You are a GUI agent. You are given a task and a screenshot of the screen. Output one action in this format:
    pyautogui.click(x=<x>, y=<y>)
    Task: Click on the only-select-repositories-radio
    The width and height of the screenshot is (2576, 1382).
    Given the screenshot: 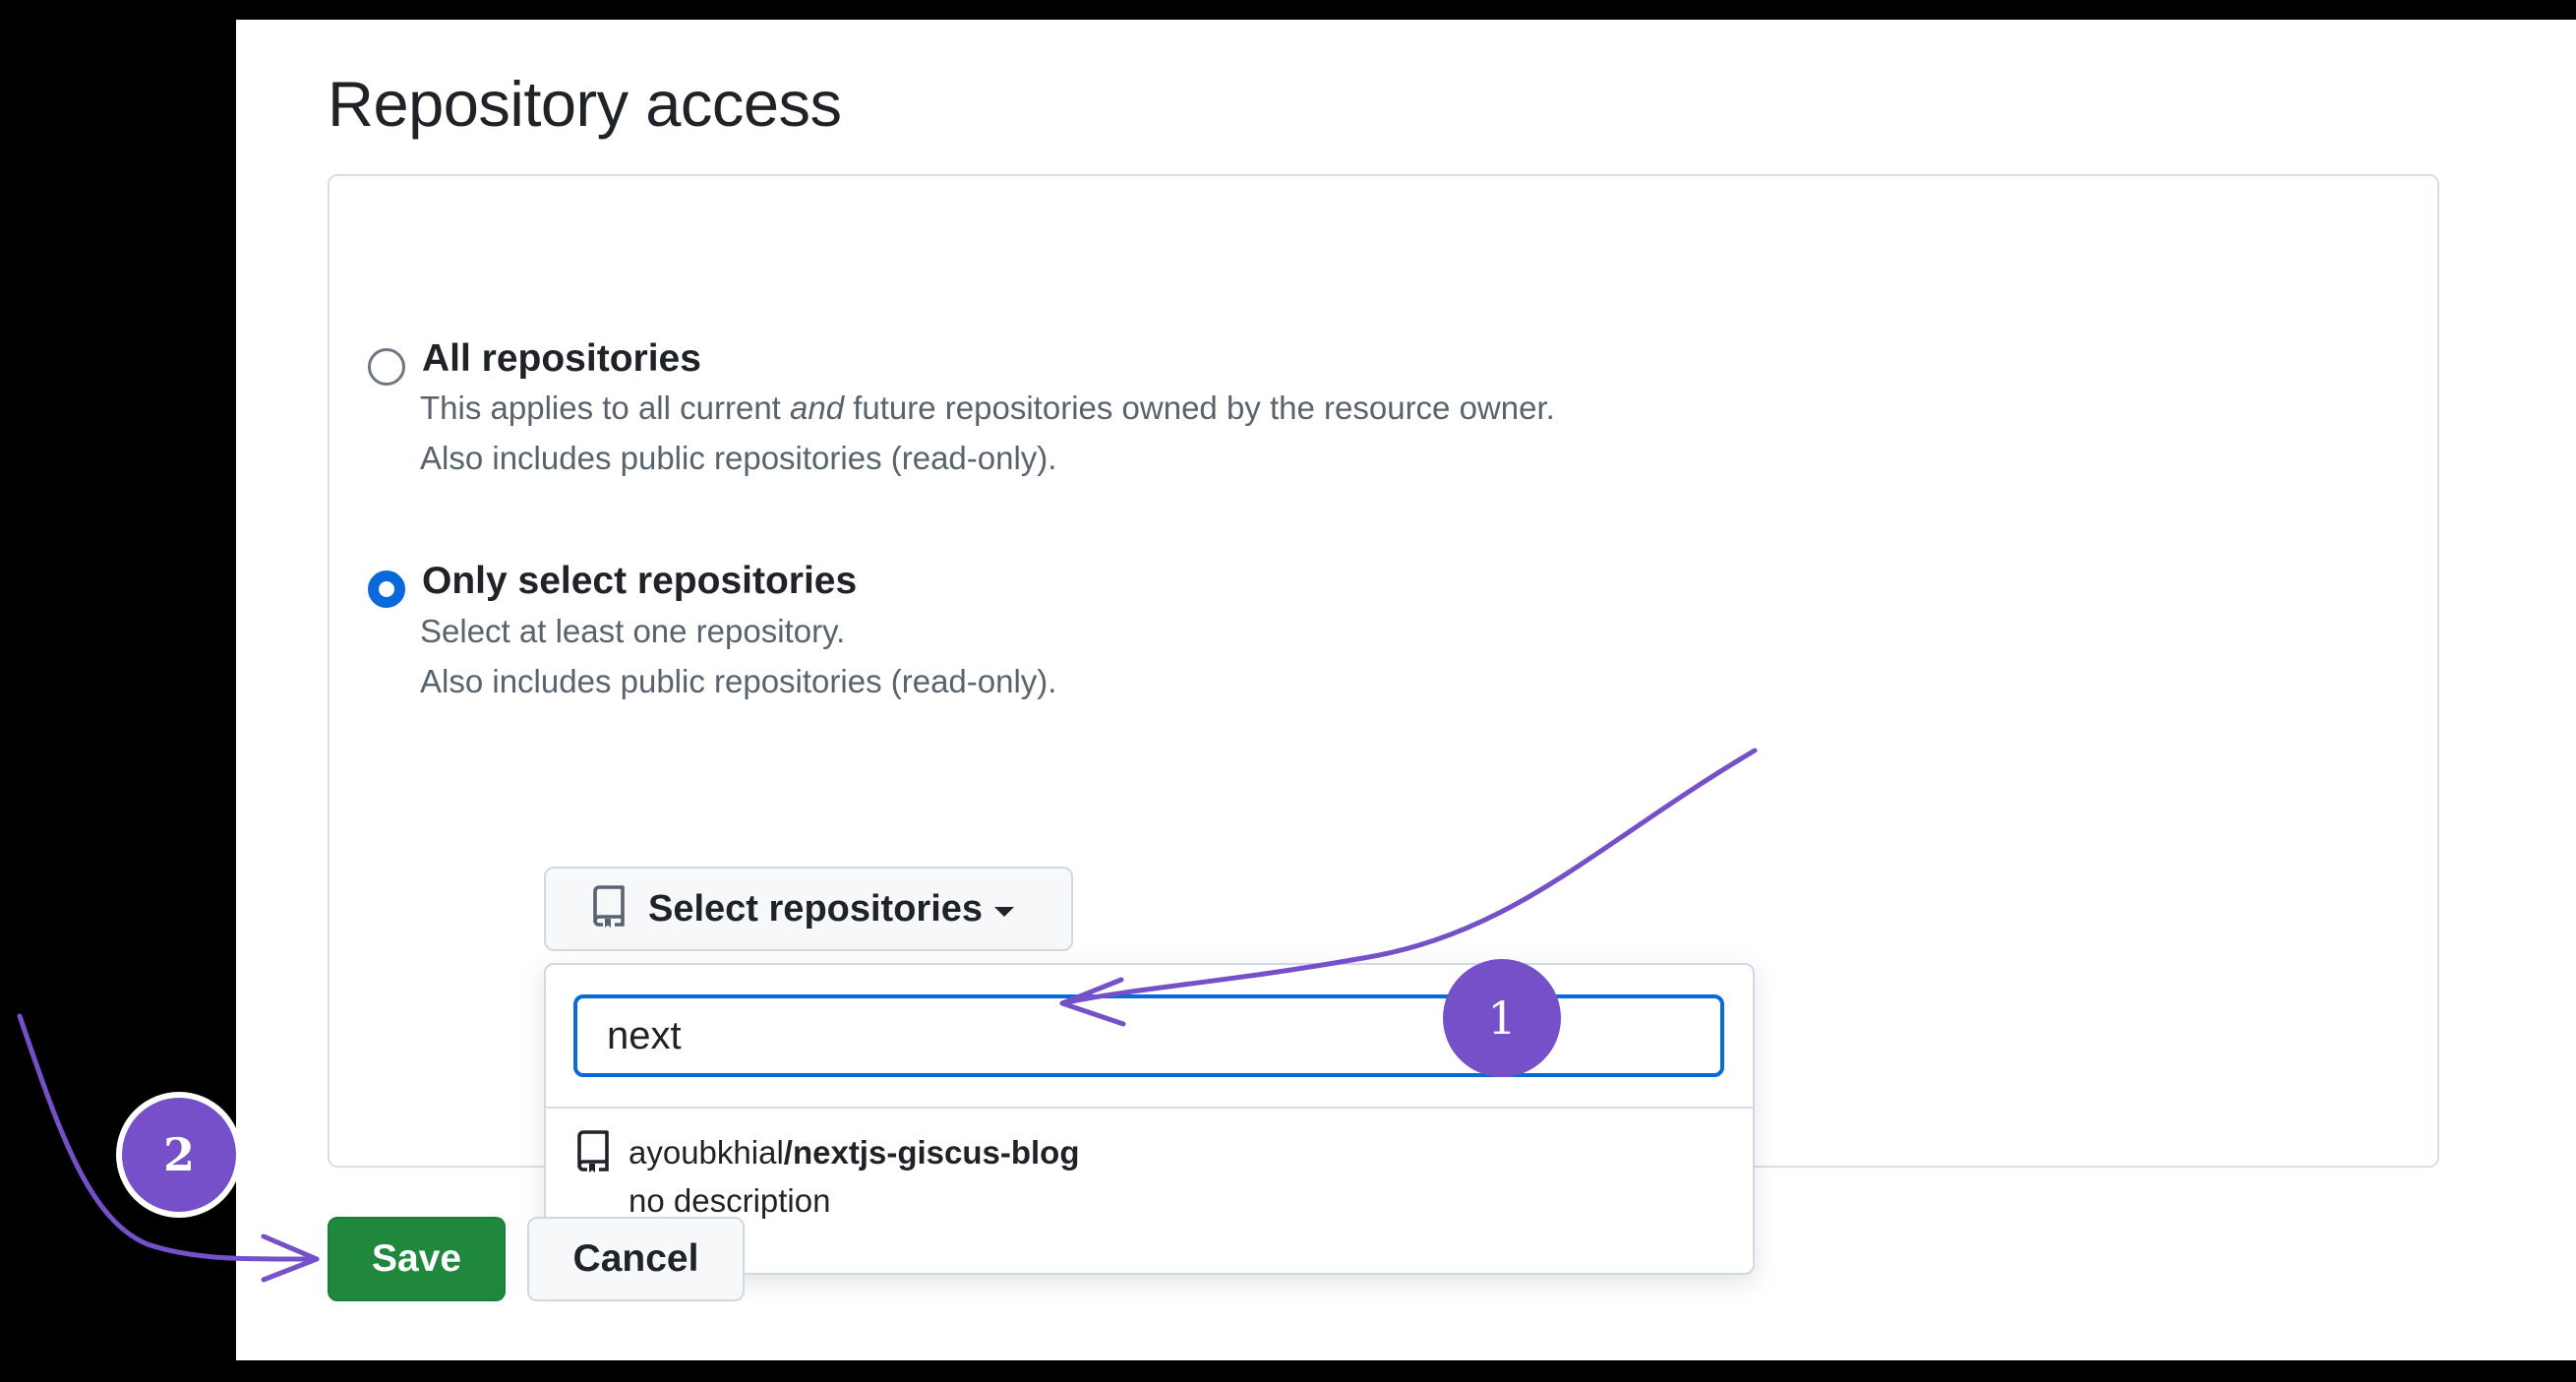 What is the action you would take?
    pyautogui.click(x=386, y=590)
    